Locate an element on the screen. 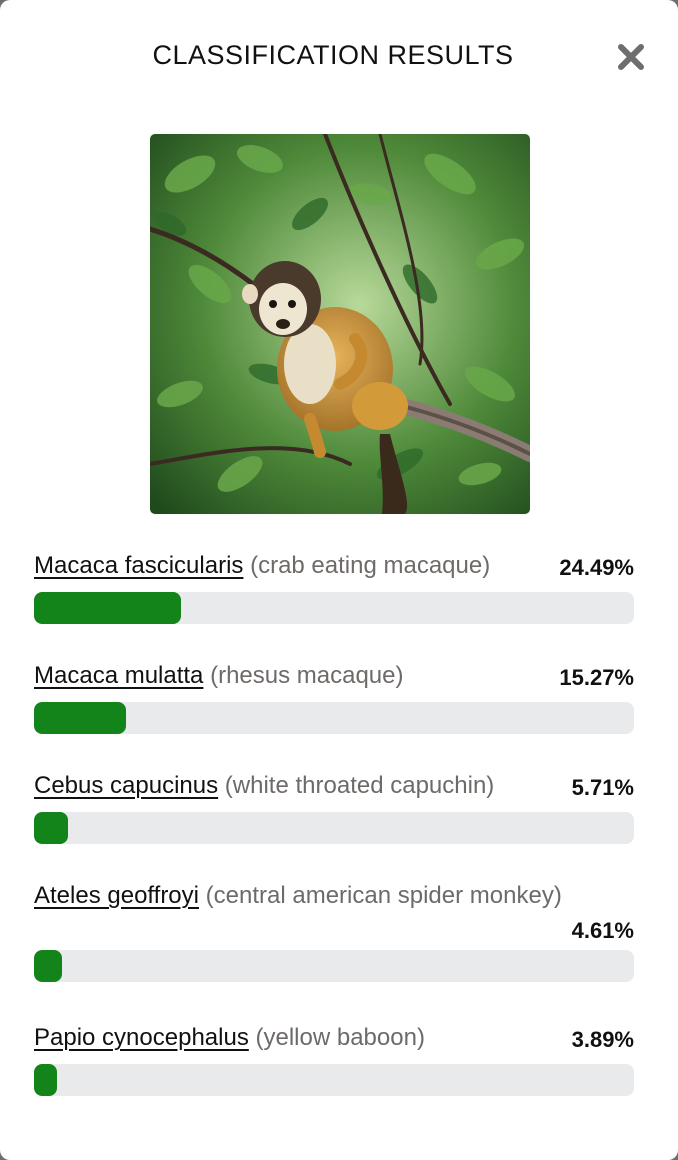 The height and width of the screenshot is (1160, 678). common-name: (white throated capuchin) is located at coordinates (359, 785).